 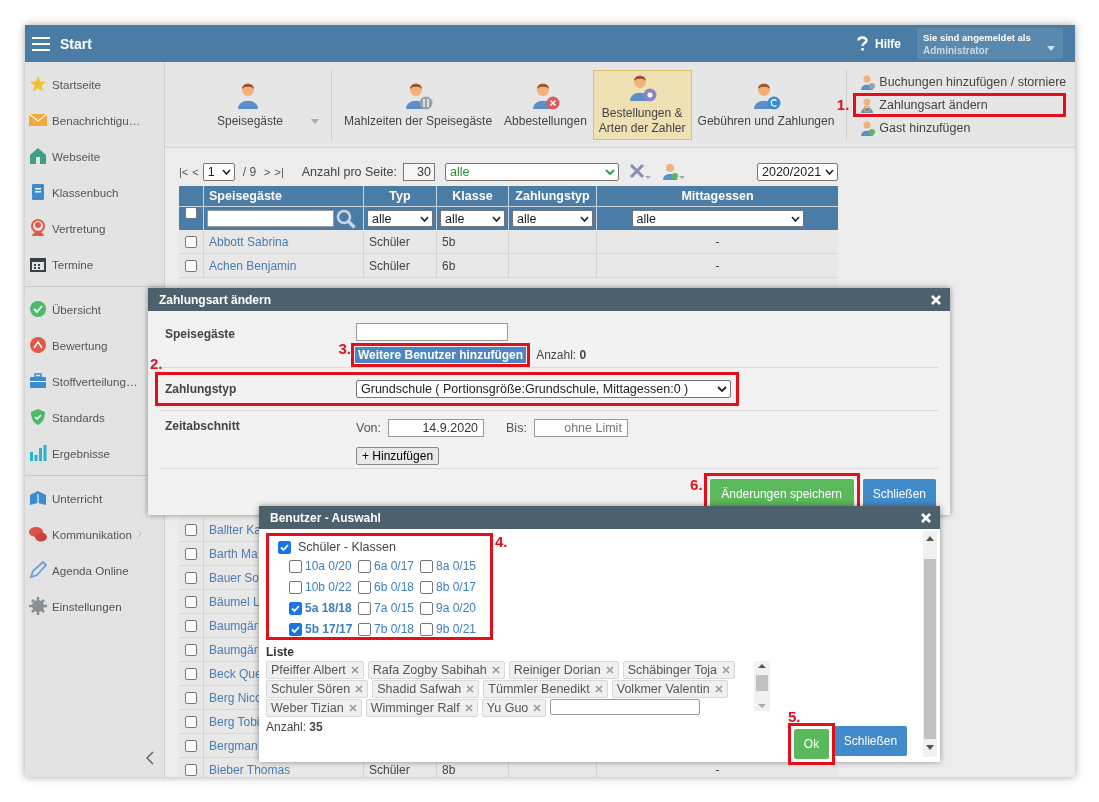 What do you see at coordinates (315, 670) in the screenshot?
I see `user-tag: Pfeiffer Albert` at bounding box center [315, 670].